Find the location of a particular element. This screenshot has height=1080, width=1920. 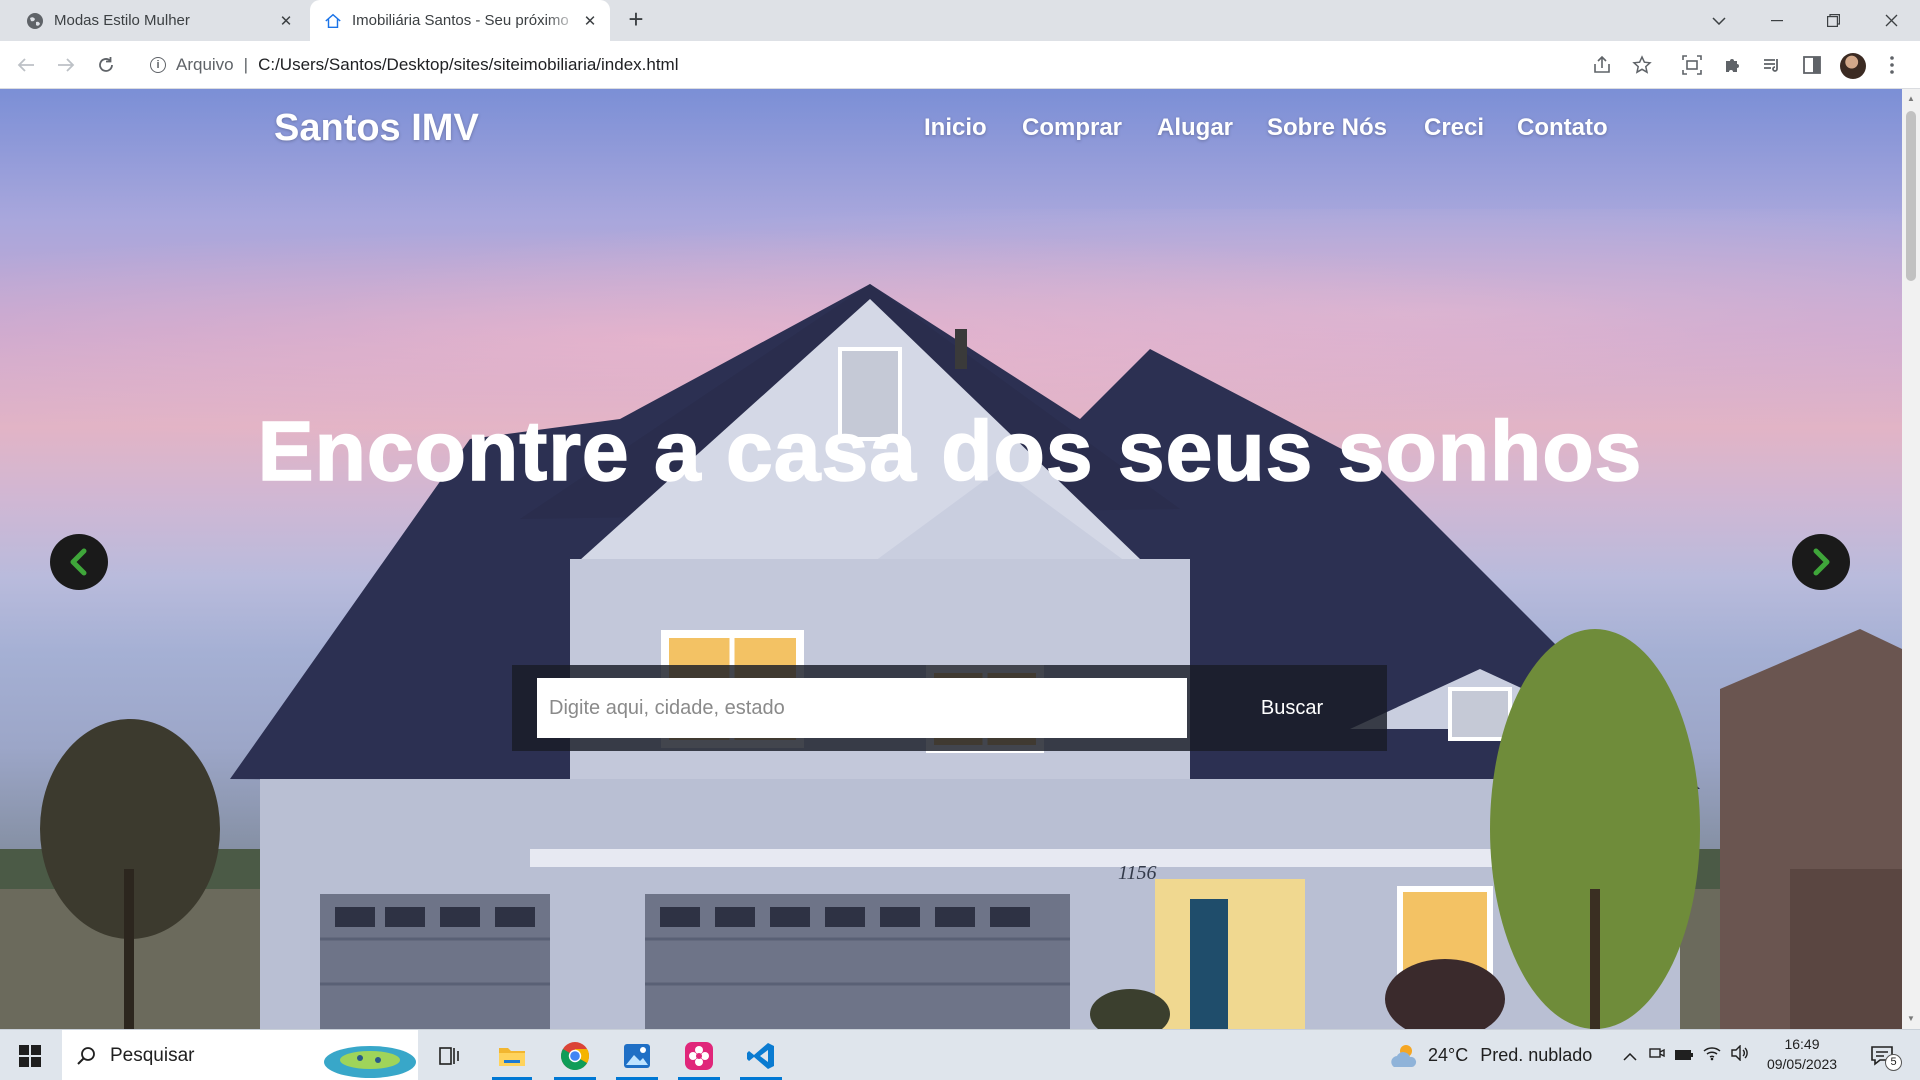

volume-icon is located at coordinates (1740, 1055).